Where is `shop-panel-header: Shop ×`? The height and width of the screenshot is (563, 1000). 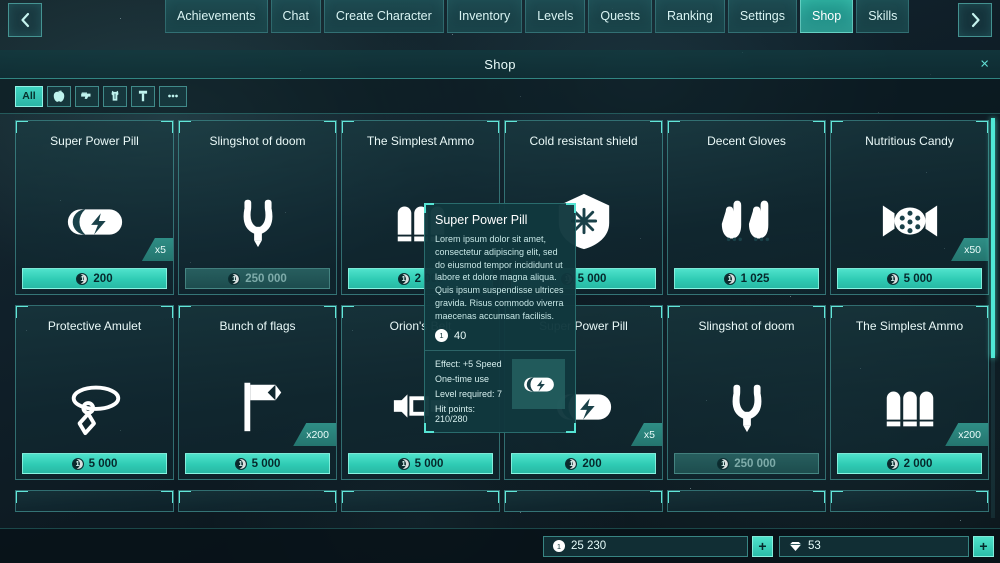 shop-panel-header: Shop × is located at coordinates (500, 64).